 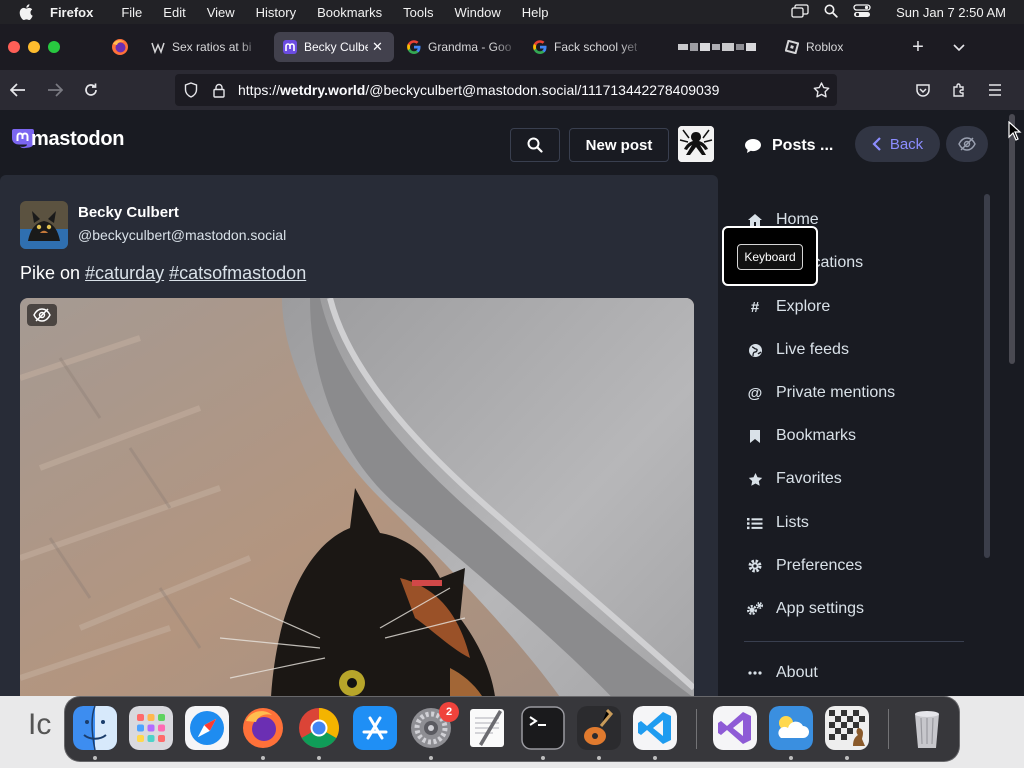 I want to click on roblox-icon, so click(x=792, y=47).